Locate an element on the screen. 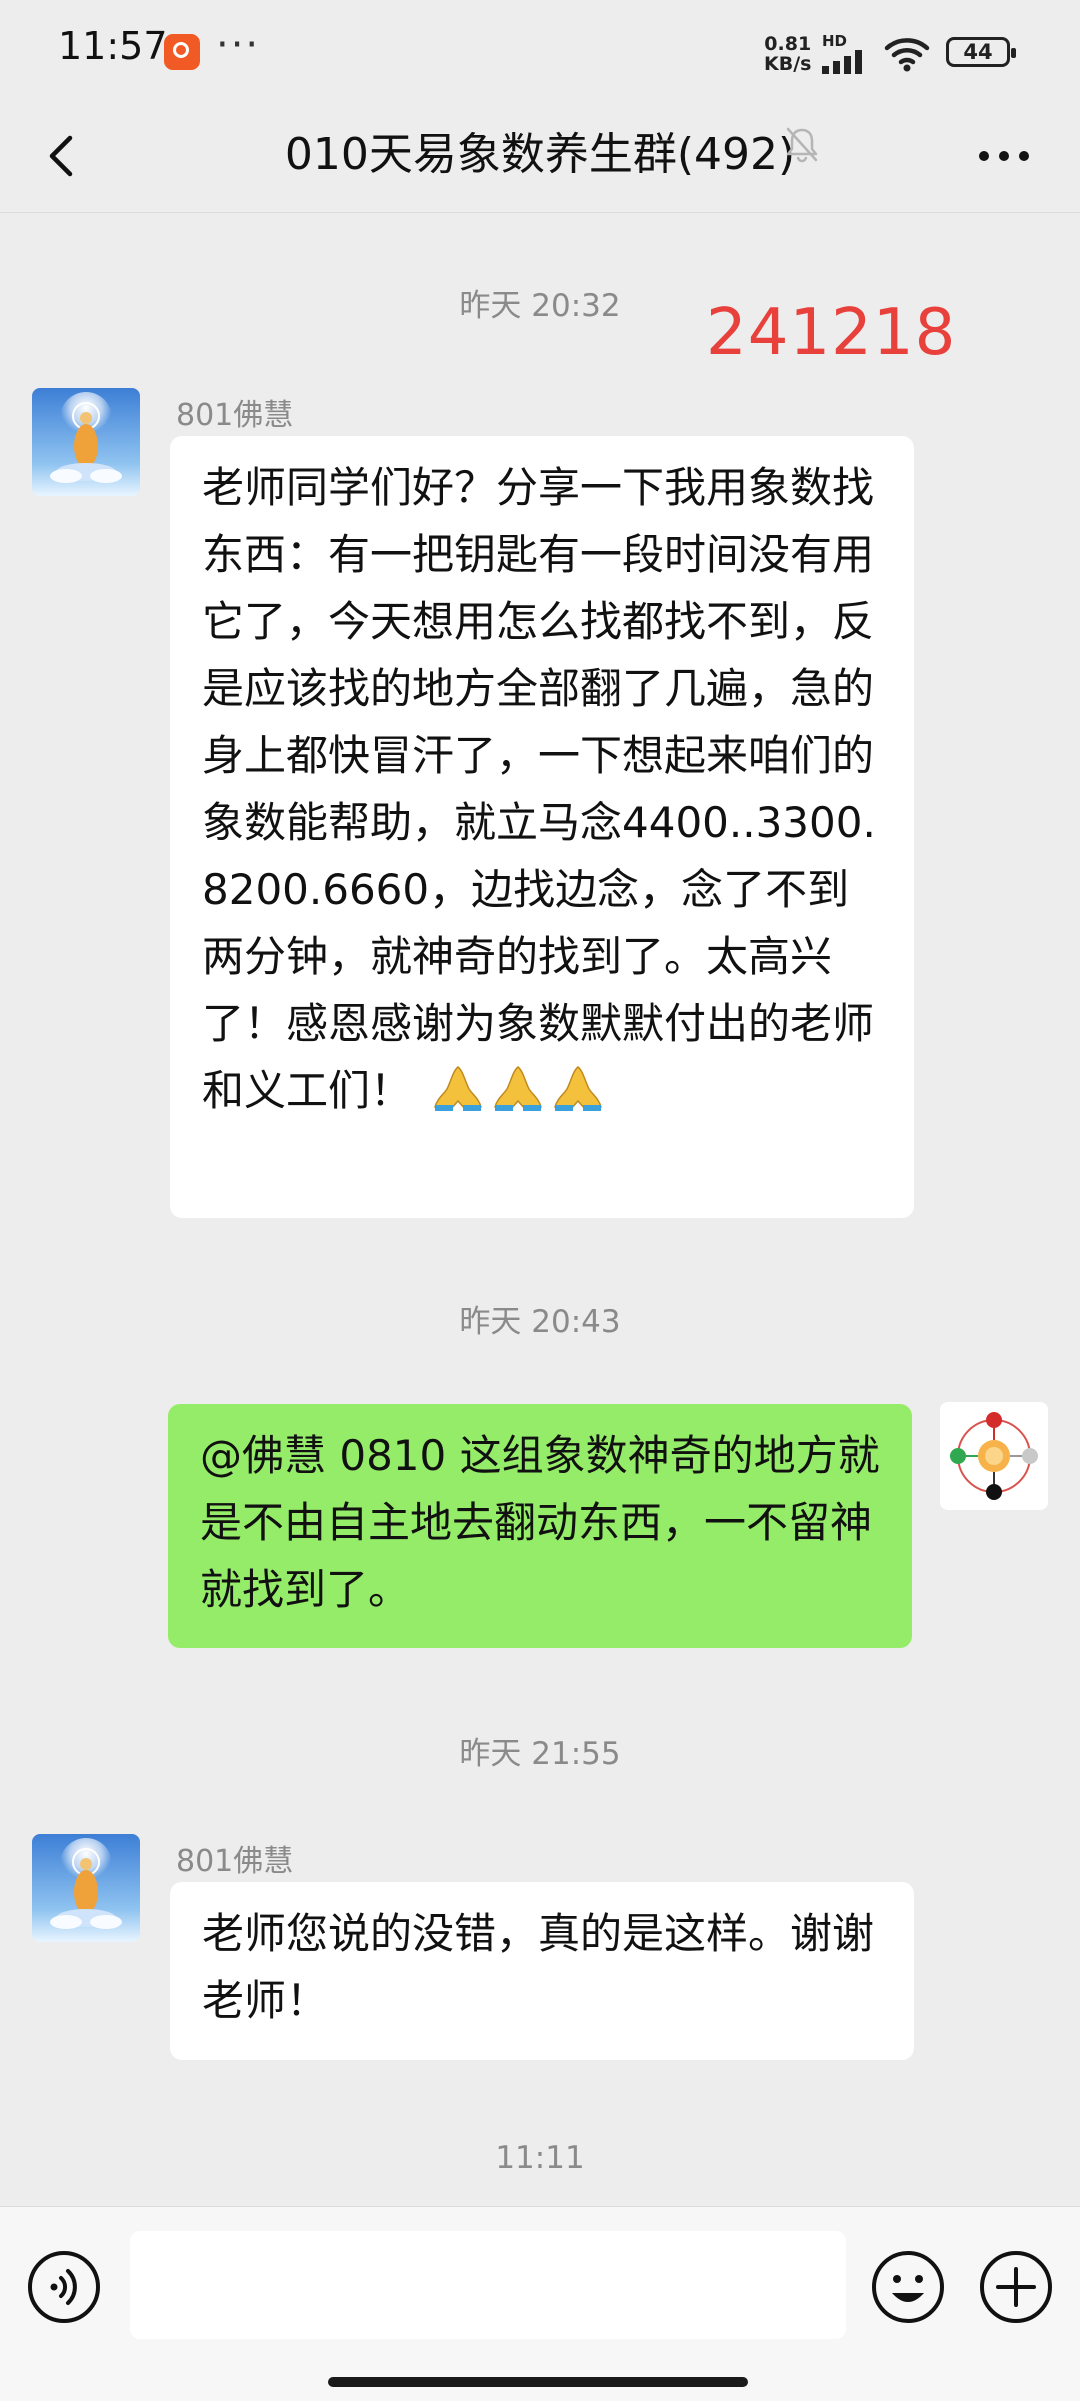  emoji-icon is located at coordinates (908, 2287).